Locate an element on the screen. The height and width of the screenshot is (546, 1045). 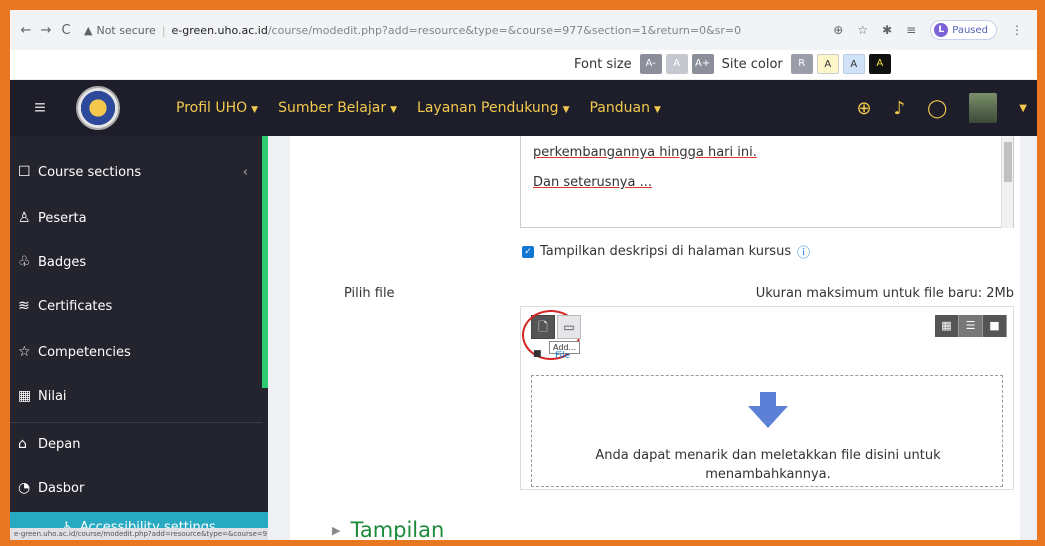
hamburger-menu-icon: ≡ is located at coordinates (40, 108).